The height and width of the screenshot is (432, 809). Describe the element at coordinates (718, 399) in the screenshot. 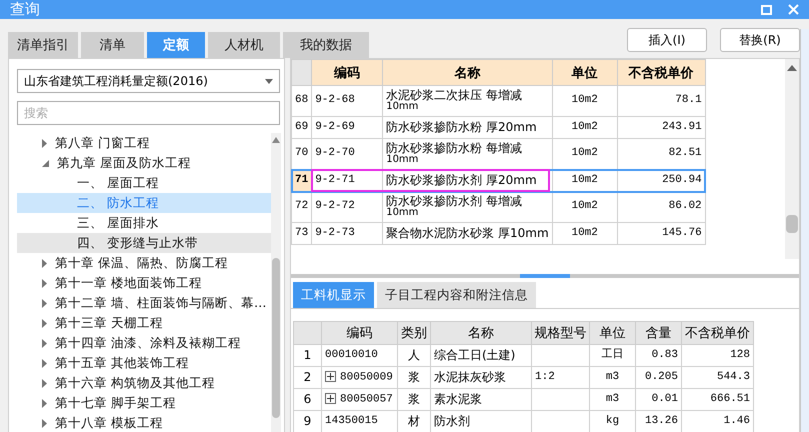

I see `table-cell: 666.51` at that location.